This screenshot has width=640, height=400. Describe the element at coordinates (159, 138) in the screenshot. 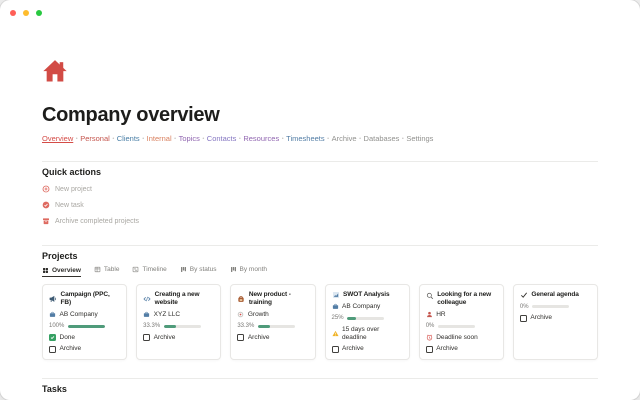

I see `nav-link-internal: Internal` at that location.